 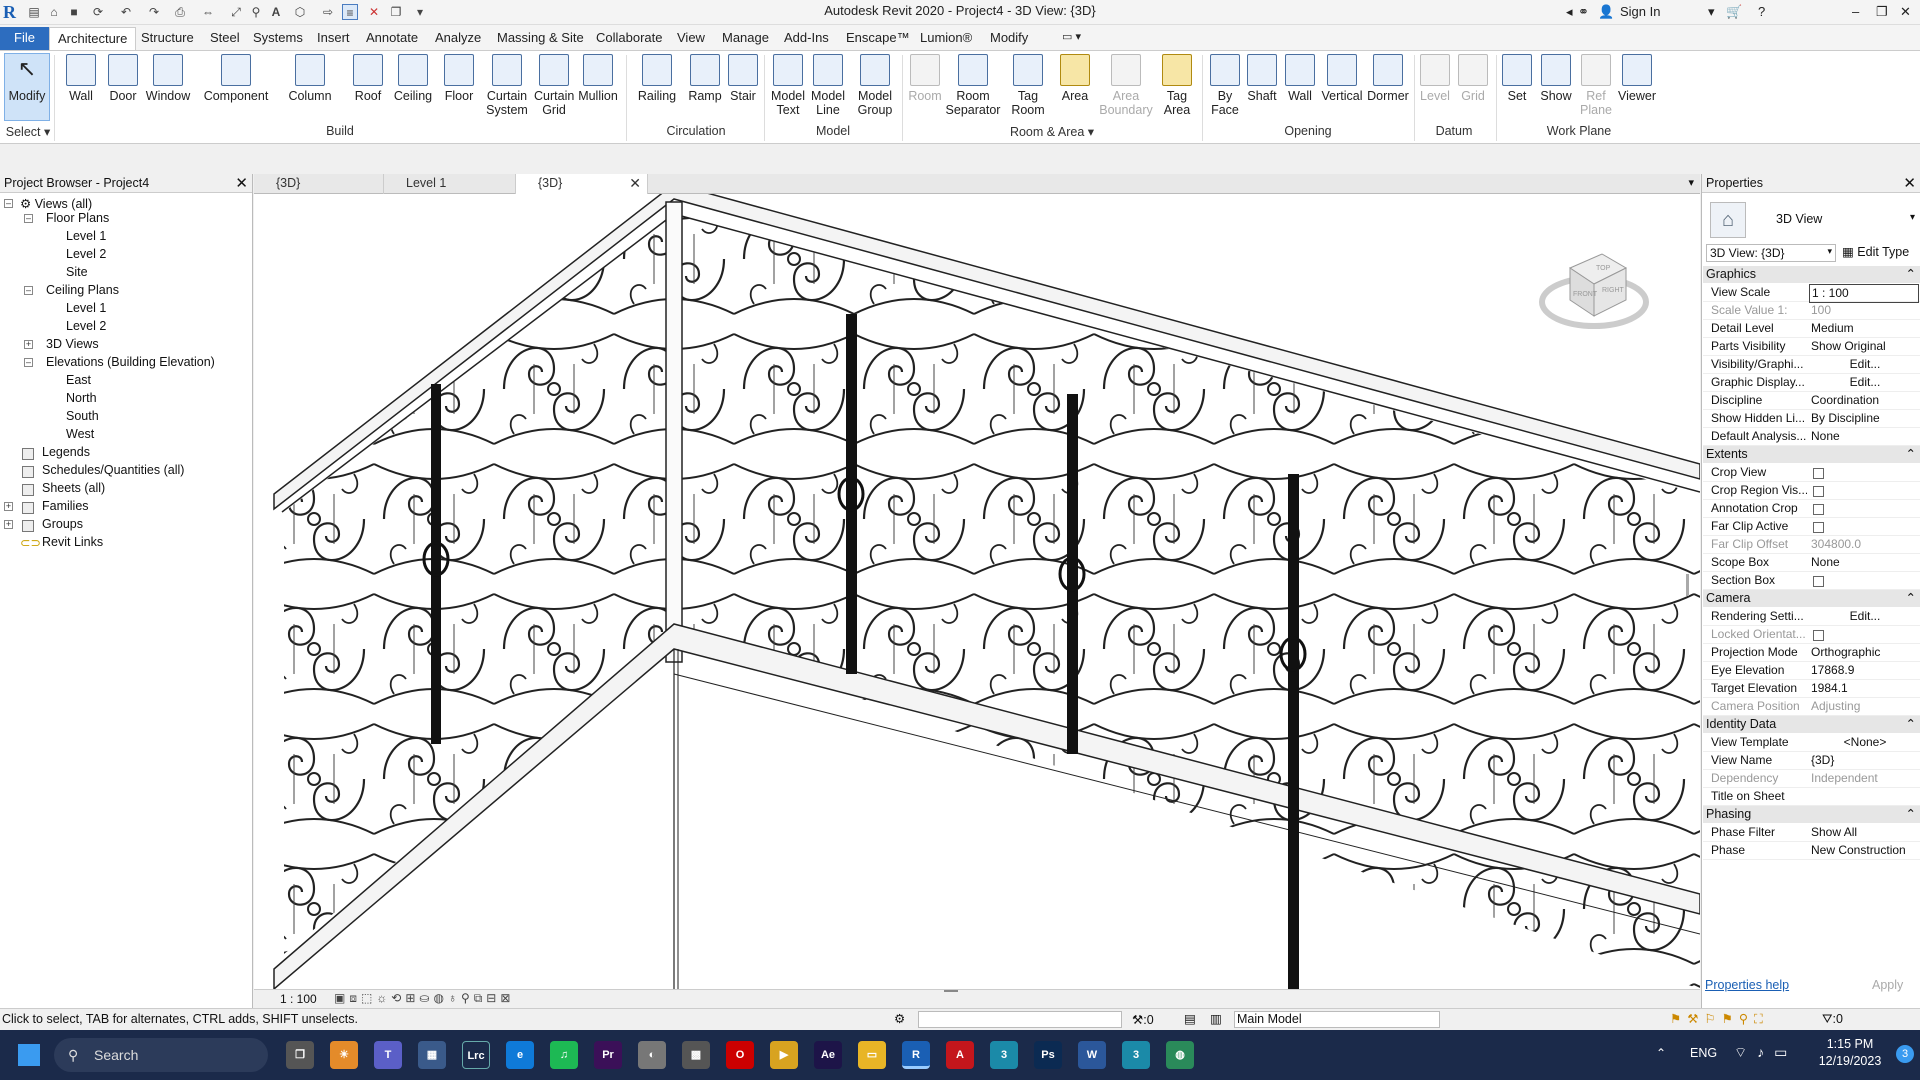 I want to click on property-row: Phase New Construction, so click(x=1811, y=851).